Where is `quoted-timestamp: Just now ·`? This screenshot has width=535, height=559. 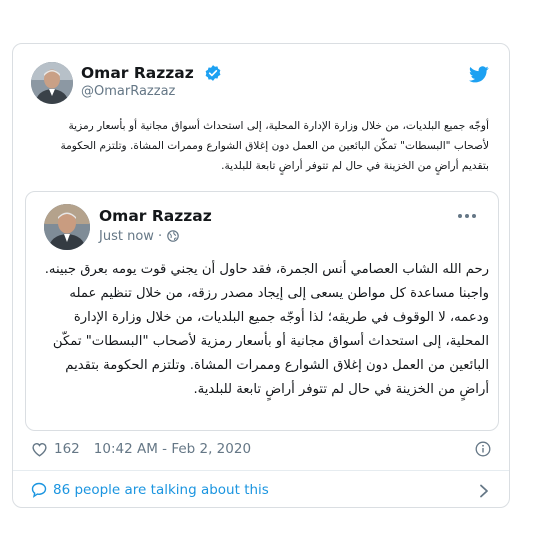 quoted-timestamp: Just now · is located at coordinates (130, 236).